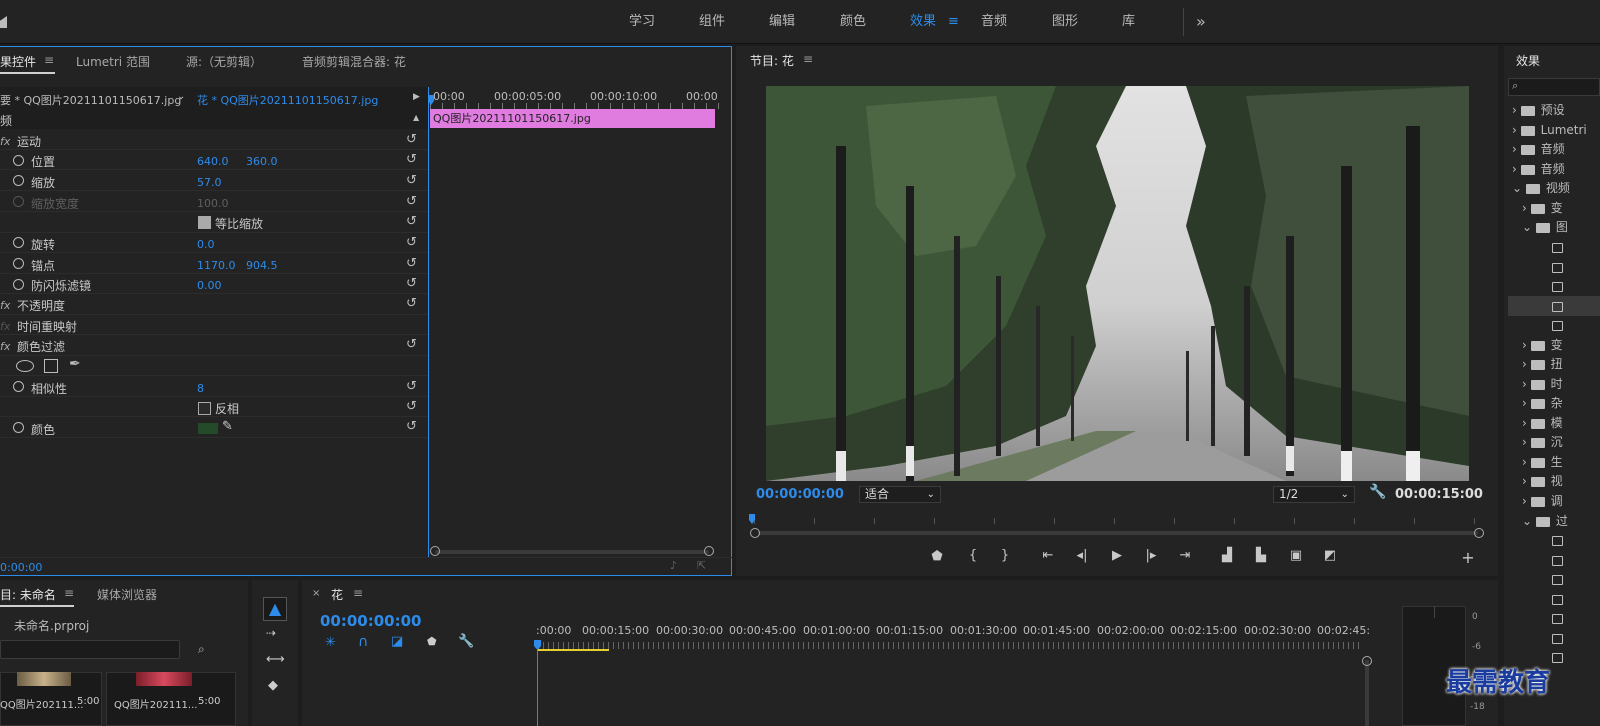 Image resolution: width=1600 pixels, height=726 pixels. I want to click on tab-lumetri-scopes: Lumetri 范围, so click(113, 61).